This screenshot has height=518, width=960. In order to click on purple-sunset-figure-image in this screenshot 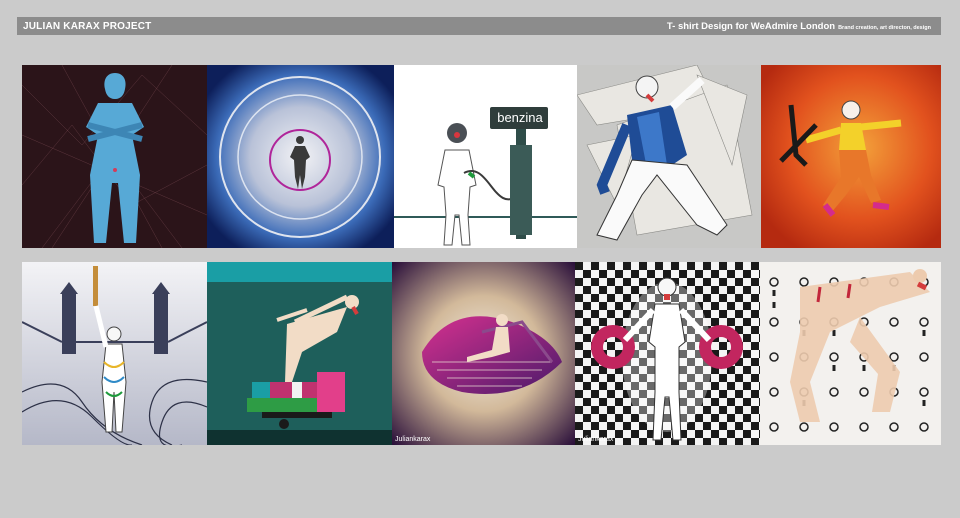, I will do `click(483, 353)`.